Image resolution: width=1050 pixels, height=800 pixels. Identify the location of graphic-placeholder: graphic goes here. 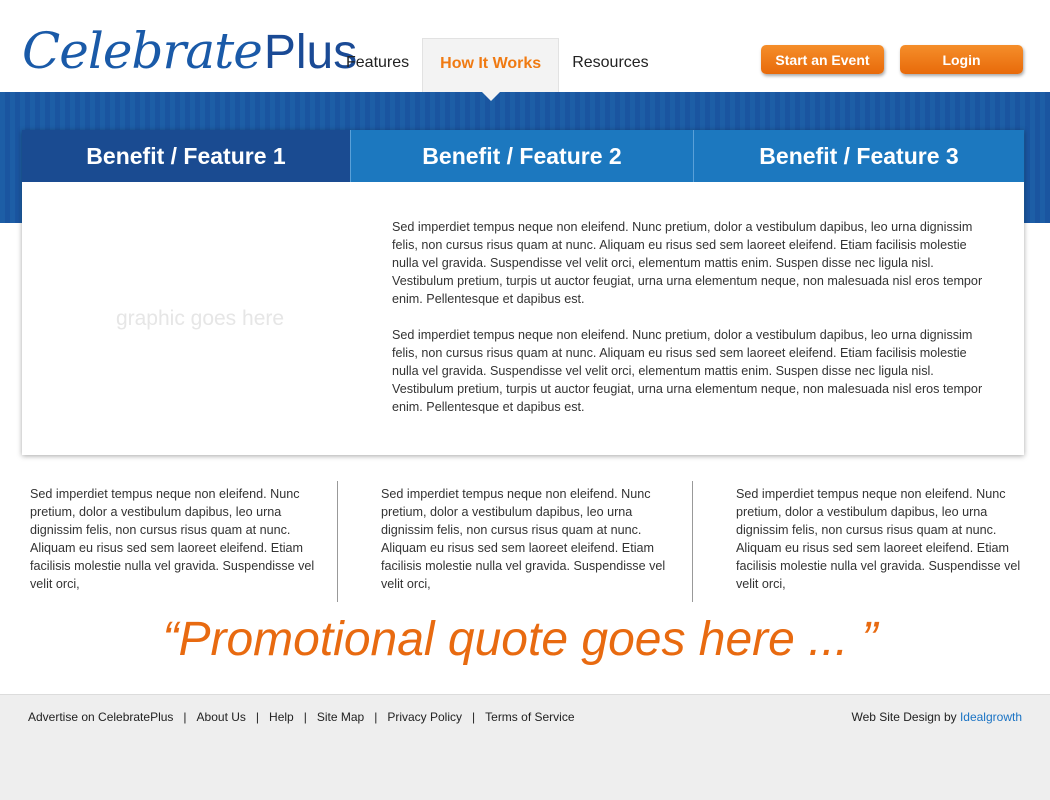
(200, 318).